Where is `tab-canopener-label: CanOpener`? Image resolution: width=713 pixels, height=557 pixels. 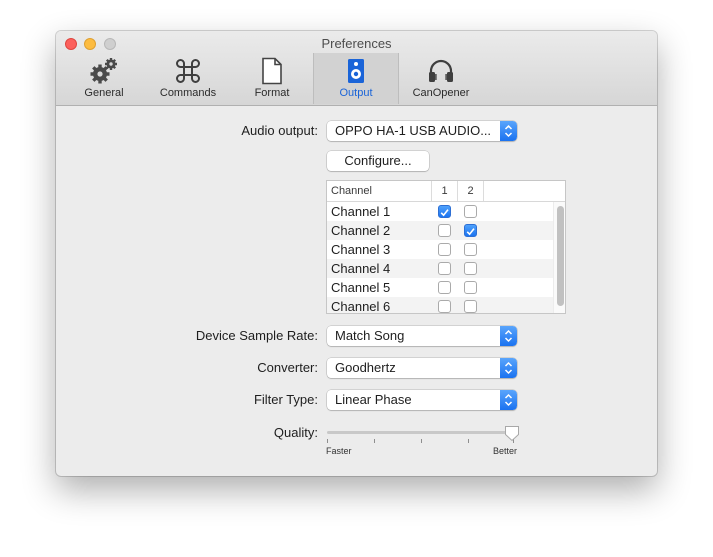
tab-canopener-label: CanOpener is located at coordinates (441, 93).